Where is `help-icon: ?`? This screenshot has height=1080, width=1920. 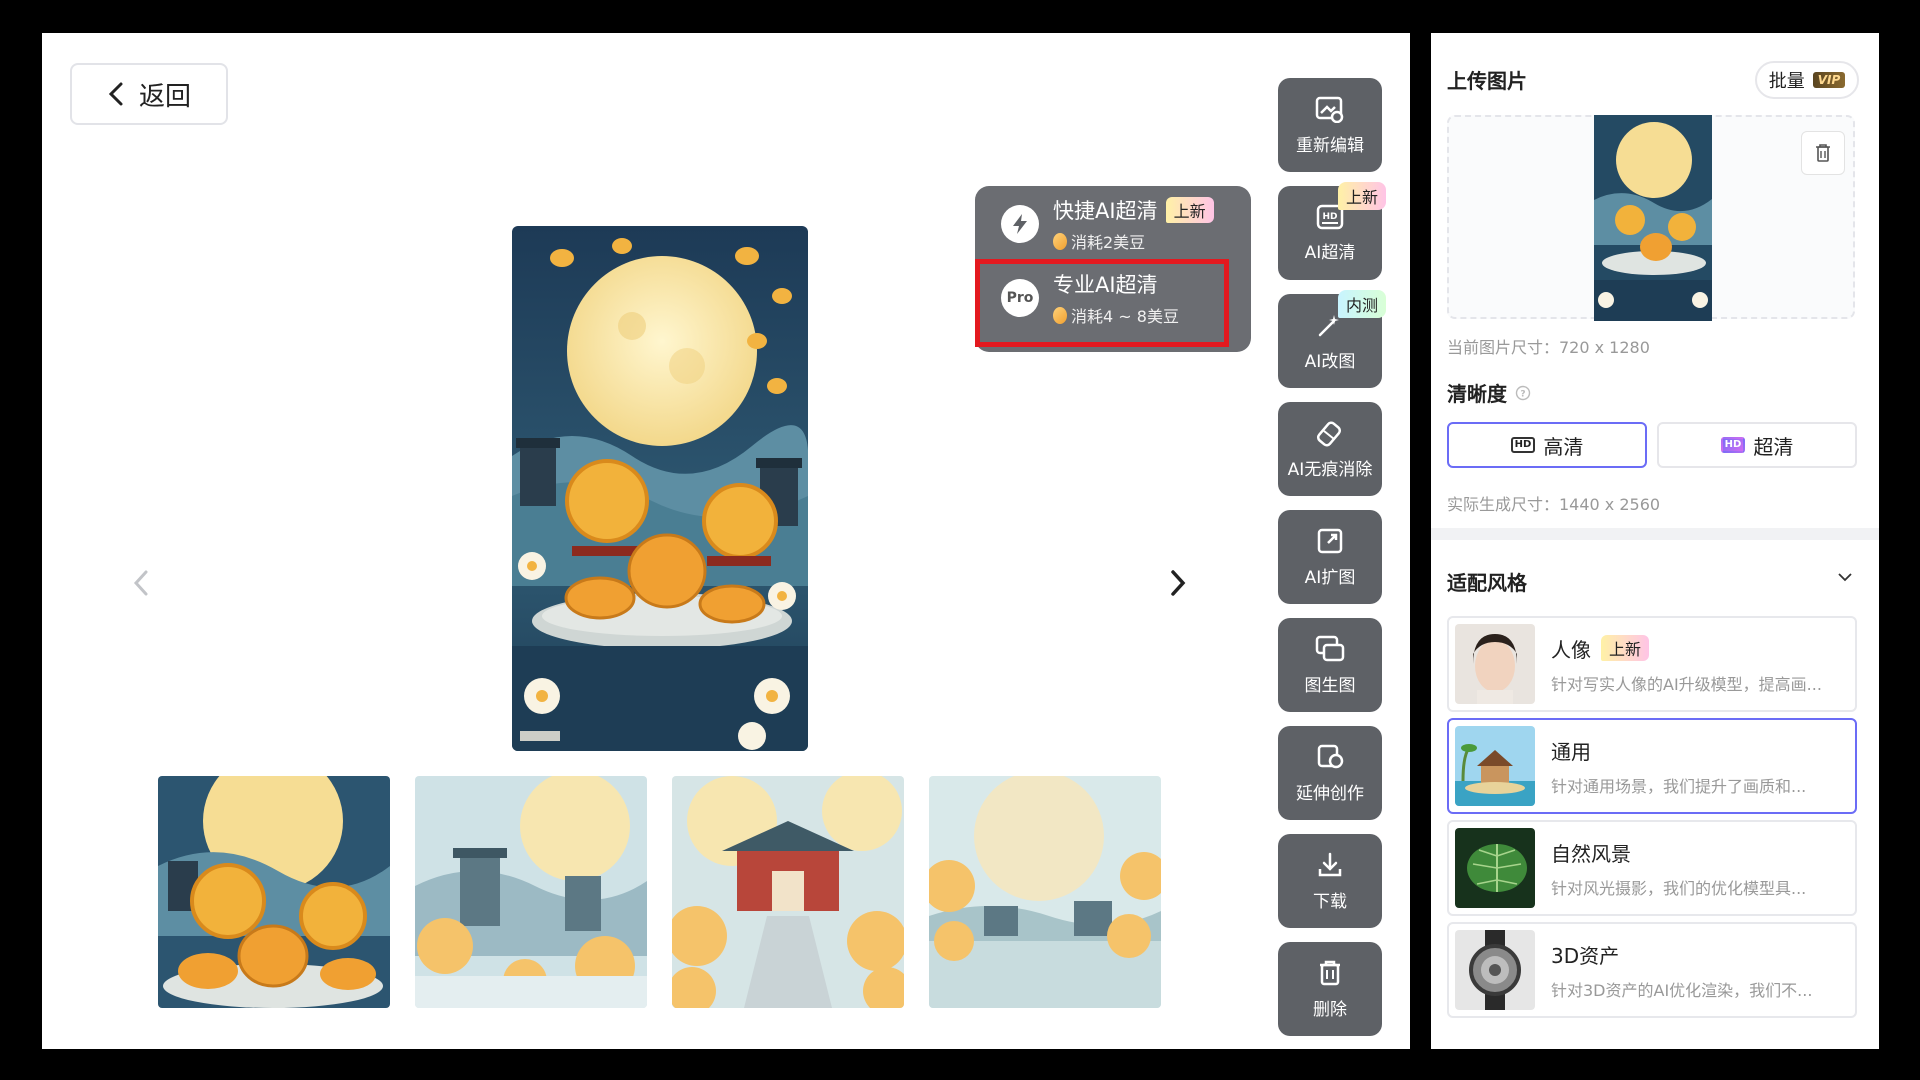
help-icon: ? is located at coordinates (1523, 393).